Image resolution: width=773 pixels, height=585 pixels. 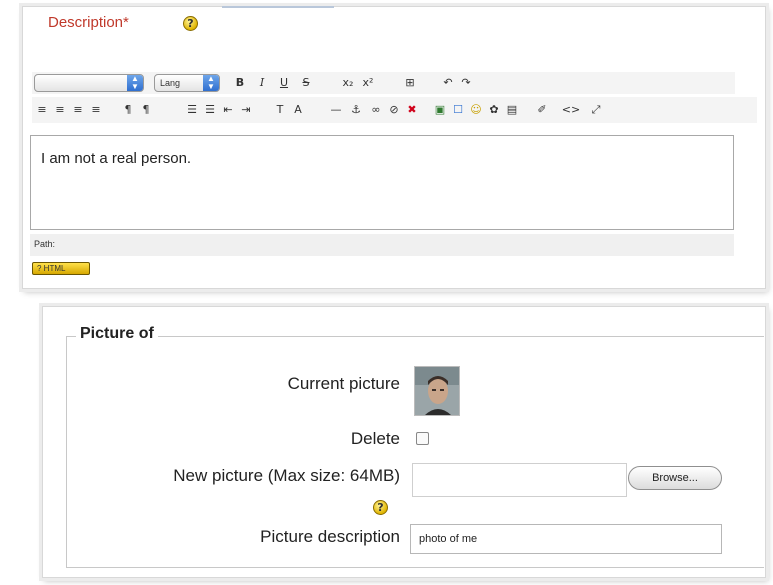 I want to click on html-help-button: ? HTML, so click(x=61, y=268).